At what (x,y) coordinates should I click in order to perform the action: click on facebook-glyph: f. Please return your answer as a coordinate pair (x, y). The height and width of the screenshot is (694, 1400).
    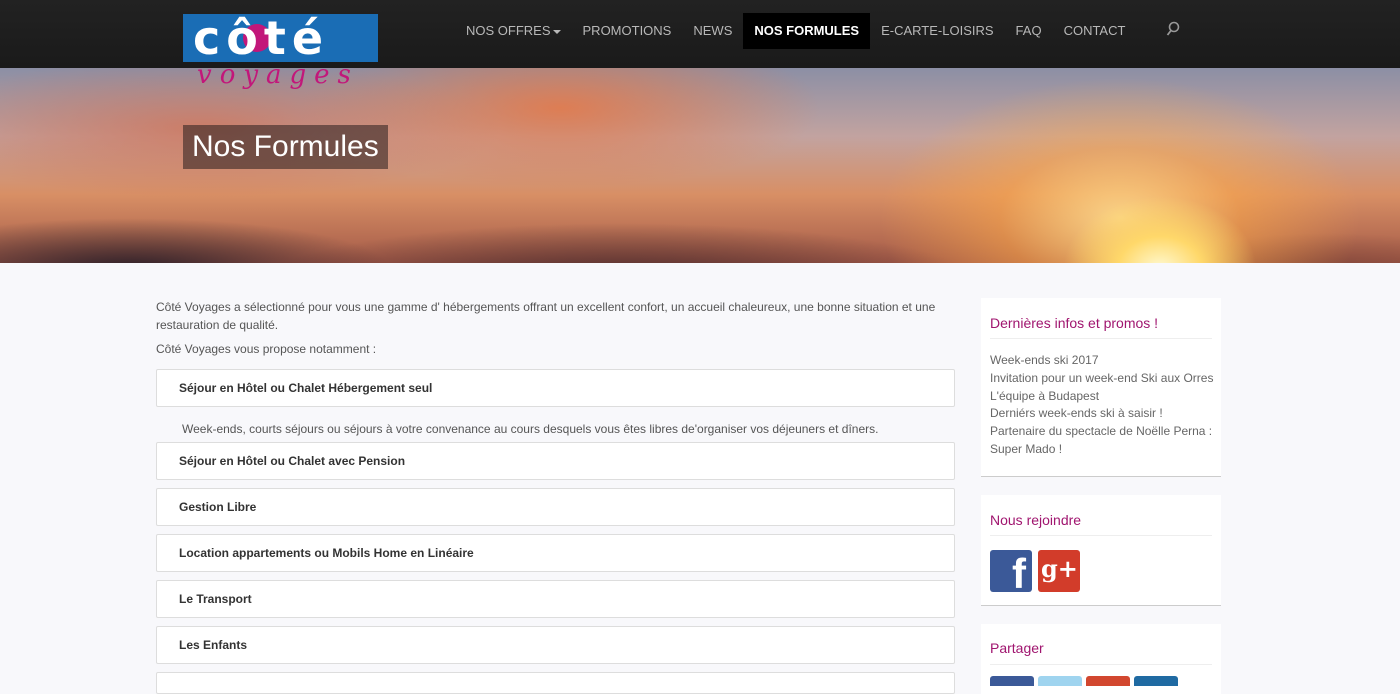
    Looking at the image, I should click on (1019, 573).